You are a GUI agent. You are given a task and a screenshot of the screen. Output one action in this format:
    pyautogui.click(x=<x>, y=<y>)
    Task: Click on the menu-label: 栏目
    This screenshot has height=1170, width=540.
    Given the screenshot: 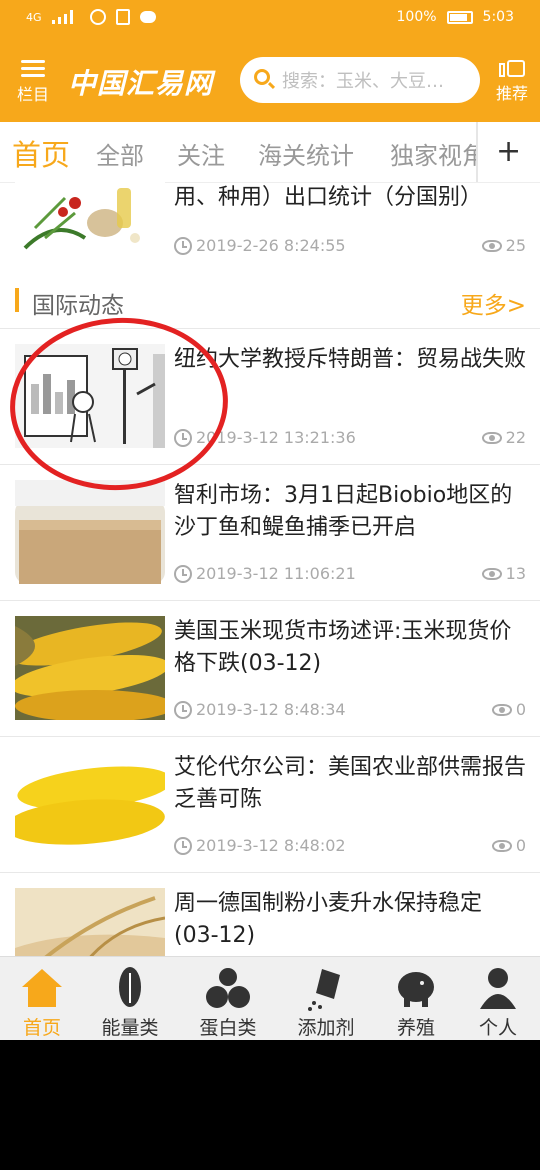 What is the action you would take?
    pyautogui.click(x=32, y=94)
    